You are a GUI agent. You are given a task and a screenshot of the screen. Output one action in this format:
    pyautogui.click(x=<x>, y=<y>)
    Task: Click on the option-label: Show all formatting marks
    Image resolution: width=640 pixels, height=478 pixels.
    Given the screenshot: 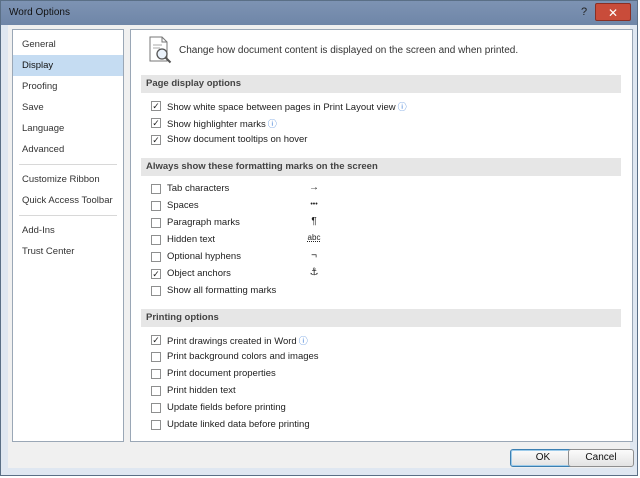 What is the action you would take?
    pyautogui.click(x=222, y=290)
    